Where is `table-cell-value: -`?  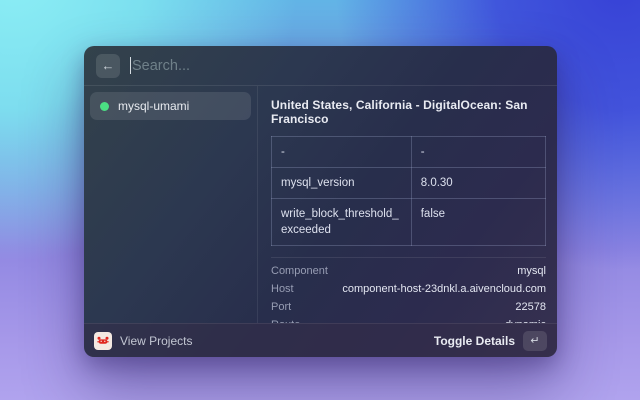 table-cell-value: - is located at coordinates (478, 152).